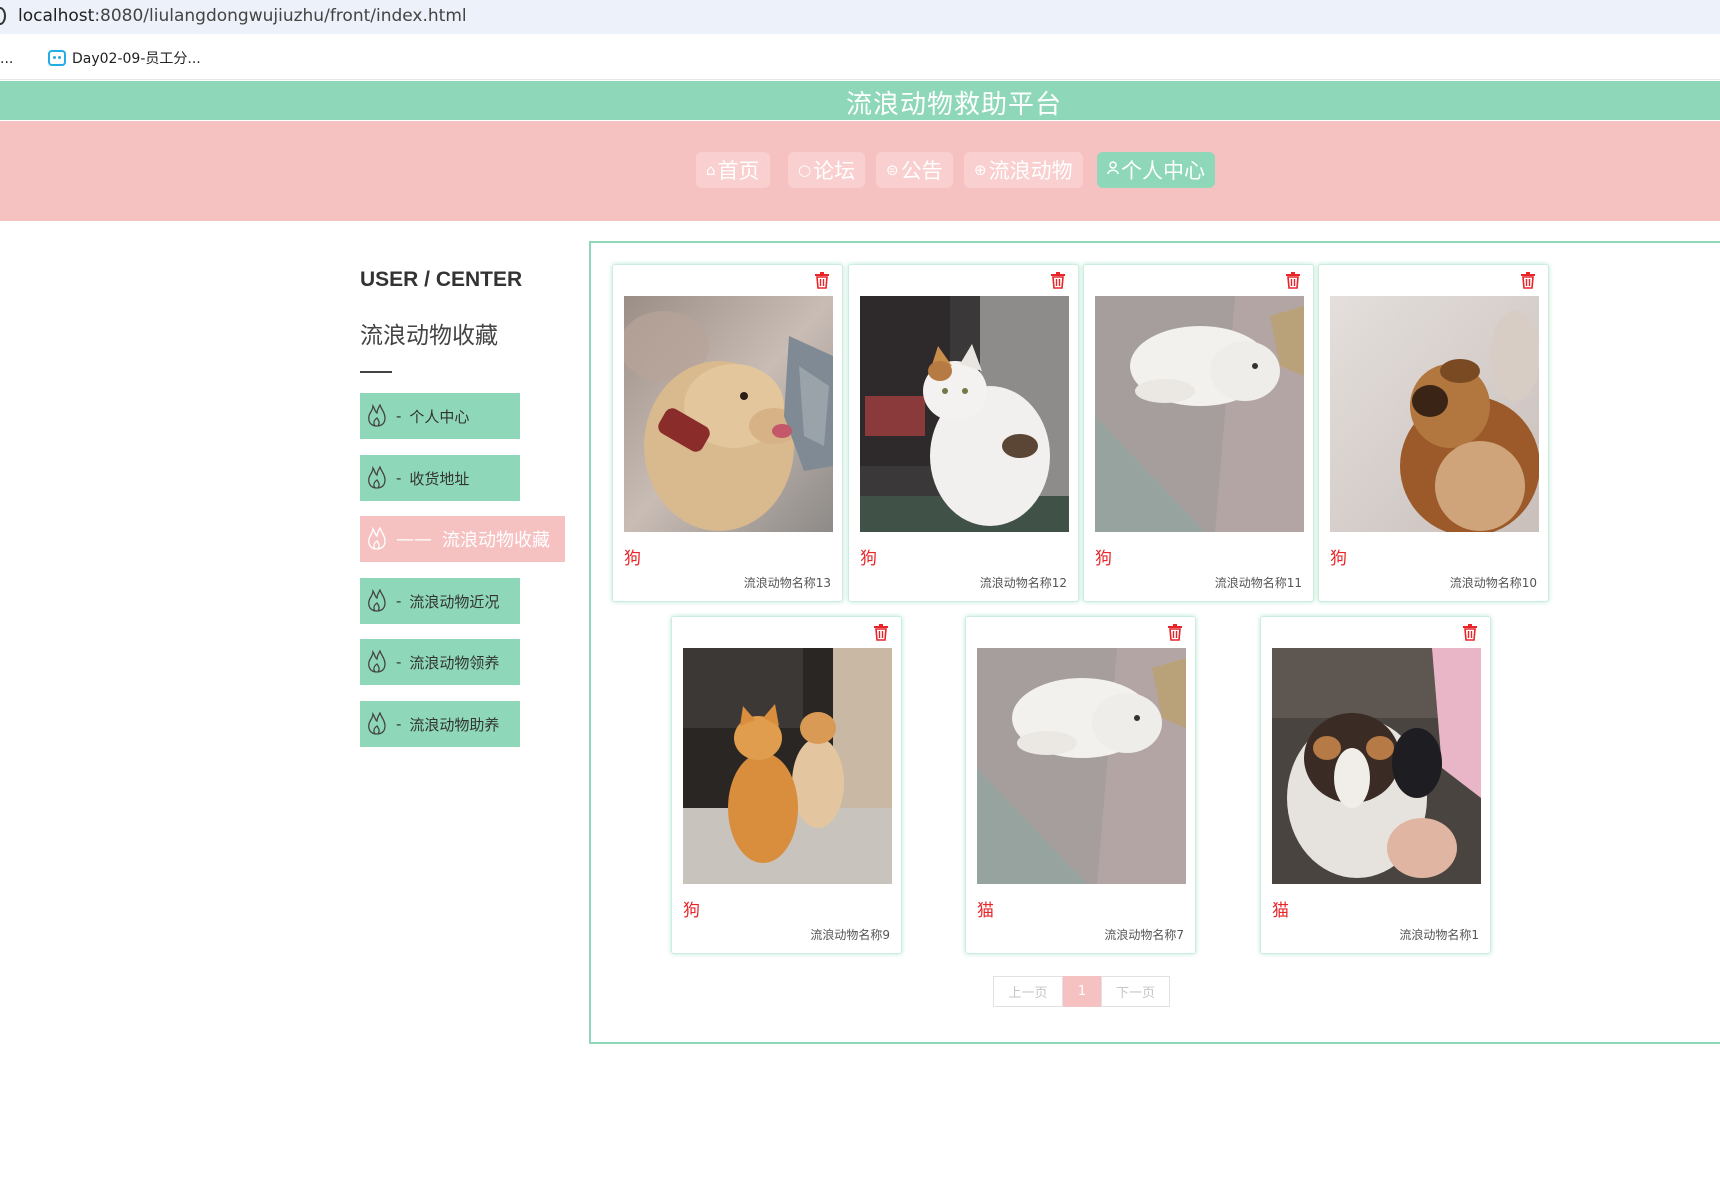  What do you see at coordinates (454, 724) in the screenshot?
I see `sidebar-label: 流浪动物助养` at bounding box center [454, 724].